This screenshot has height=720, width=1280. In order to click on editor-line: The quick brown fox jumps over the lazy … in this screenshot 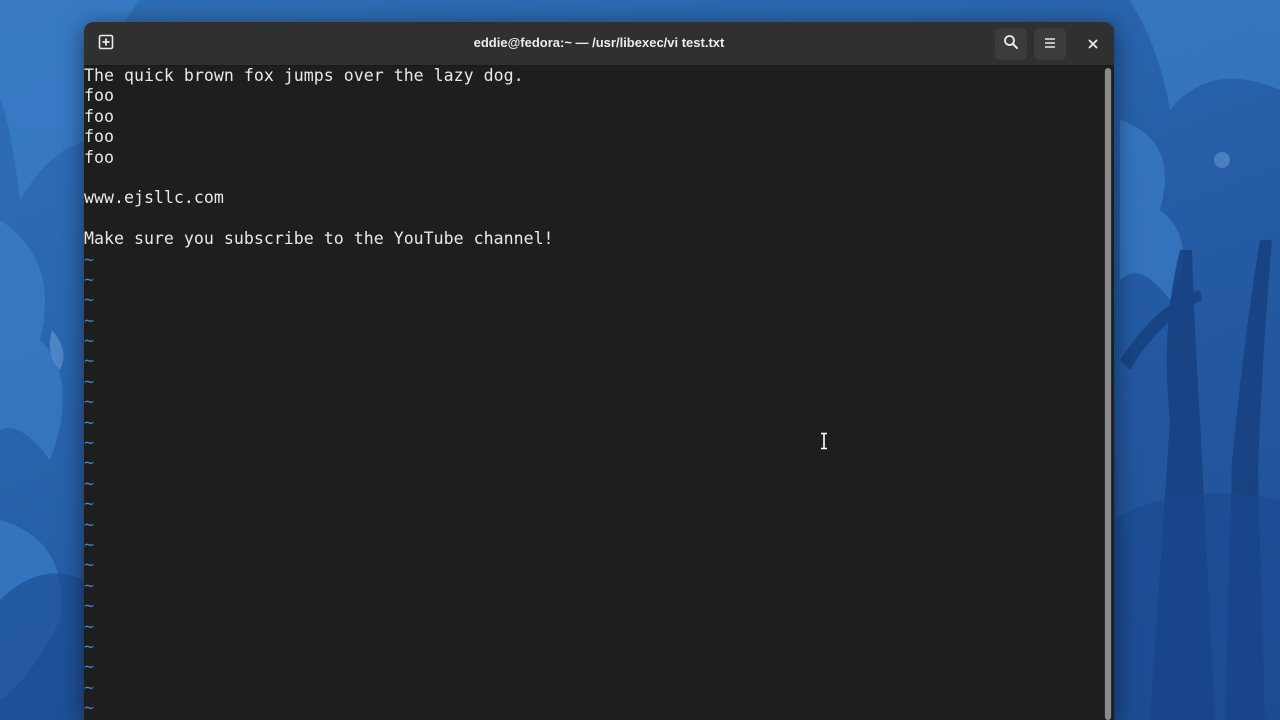, I will do `click(304, 75)`.